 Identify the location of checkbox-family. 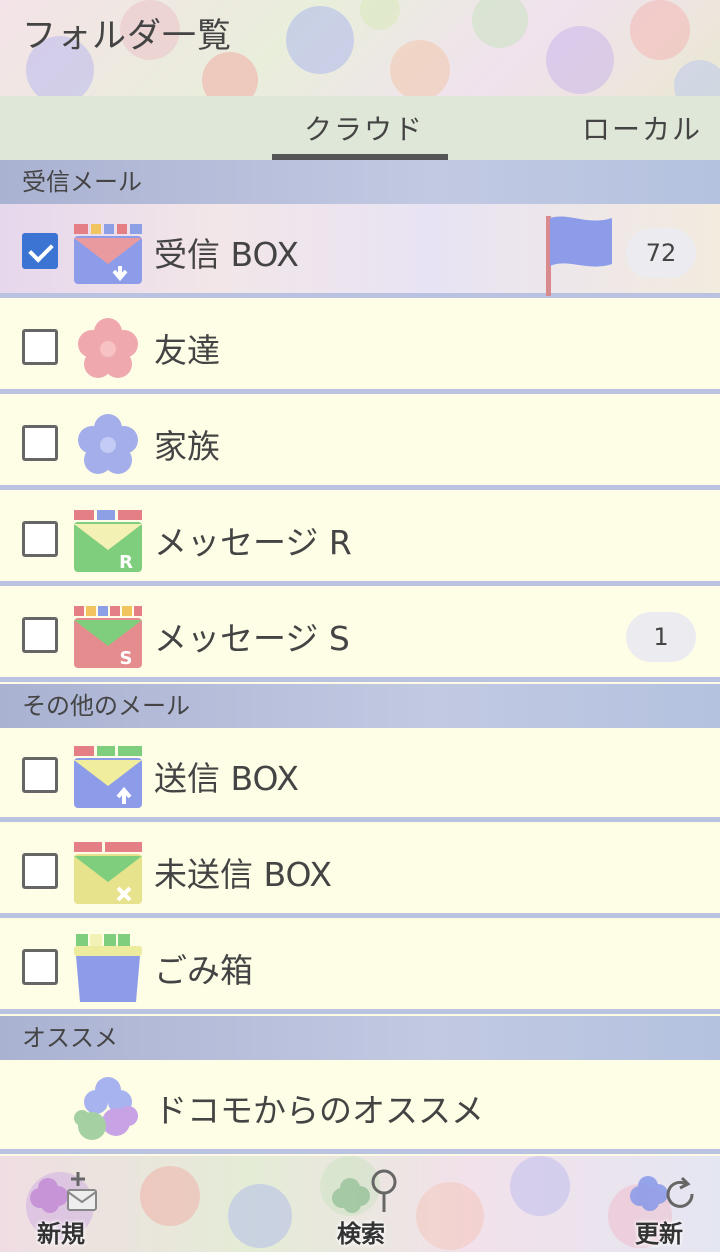
(40, 443).